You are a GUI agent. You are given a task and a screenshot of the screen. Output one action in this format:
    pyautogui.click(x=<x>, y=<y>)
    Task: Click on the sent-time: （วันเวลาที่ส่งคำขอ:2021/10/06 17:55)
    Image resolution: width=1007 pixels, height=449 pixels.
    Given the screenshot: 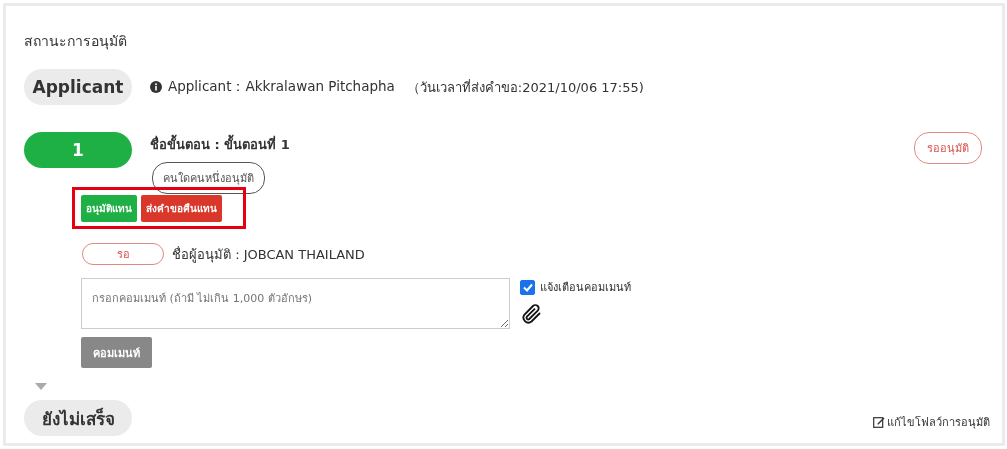 What is the action you would take?
    pyautogui.click(x=525, y=87)
    